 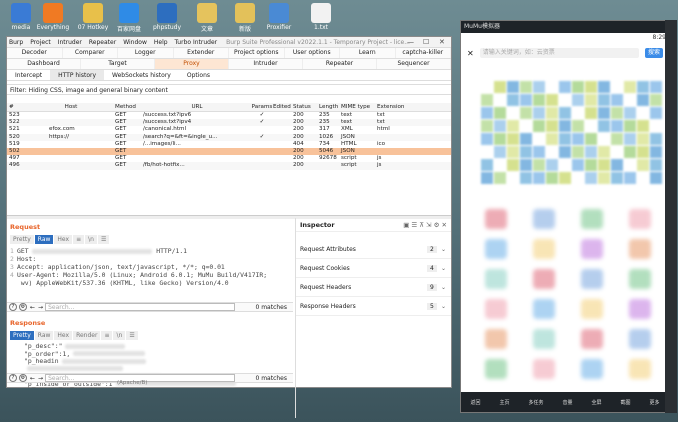 What do you see at coordinates (373, 306) in the screenshot?
I see `inspector-response-headers: Response Headers 5 ⌄` at bounding box center [373, 306].